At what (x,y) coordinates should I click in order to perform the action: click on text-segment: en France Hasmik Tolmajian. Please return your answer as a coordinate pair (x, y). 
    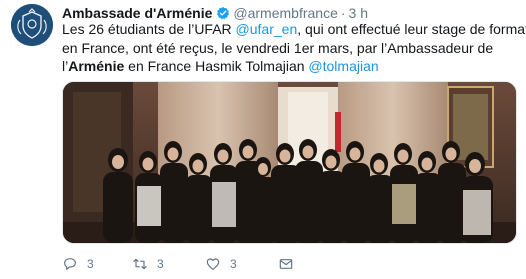
    Looking at the image, I should click on (216, 66).